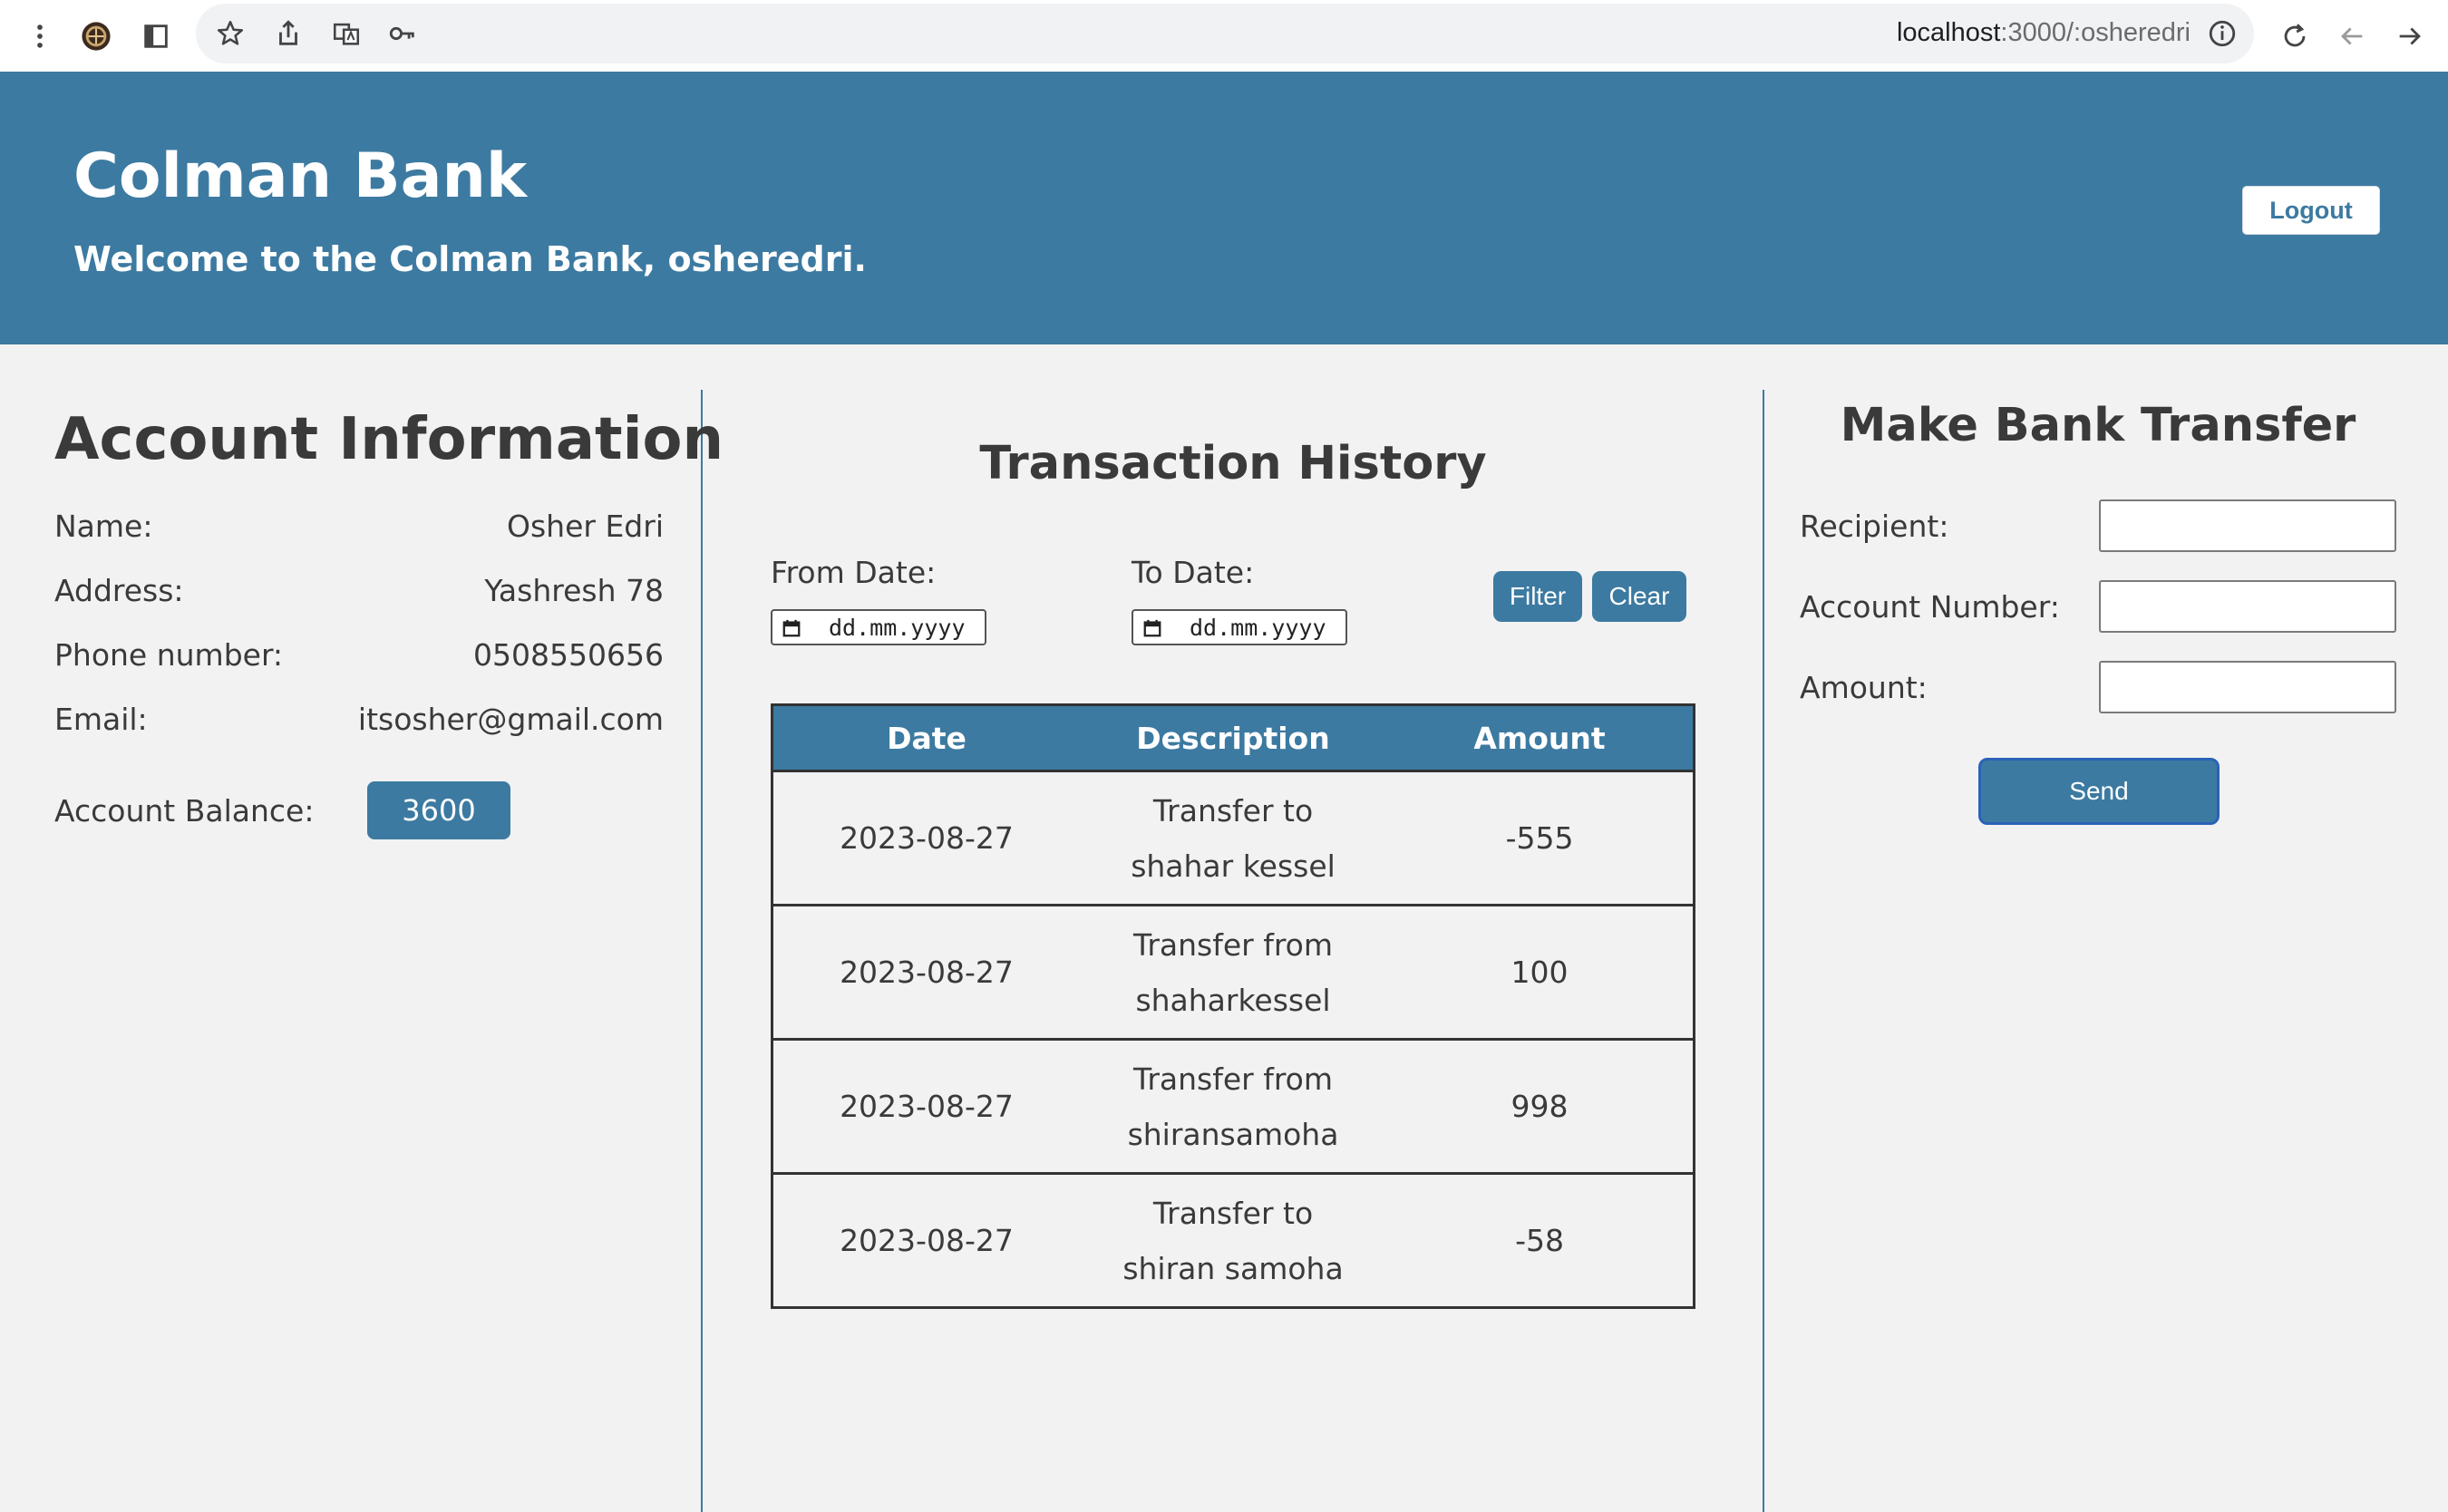  What do you see at coordinates (1540, 973) in the screenshot?
I see `cell-amount: 100` at bounding box center [1540, 973].